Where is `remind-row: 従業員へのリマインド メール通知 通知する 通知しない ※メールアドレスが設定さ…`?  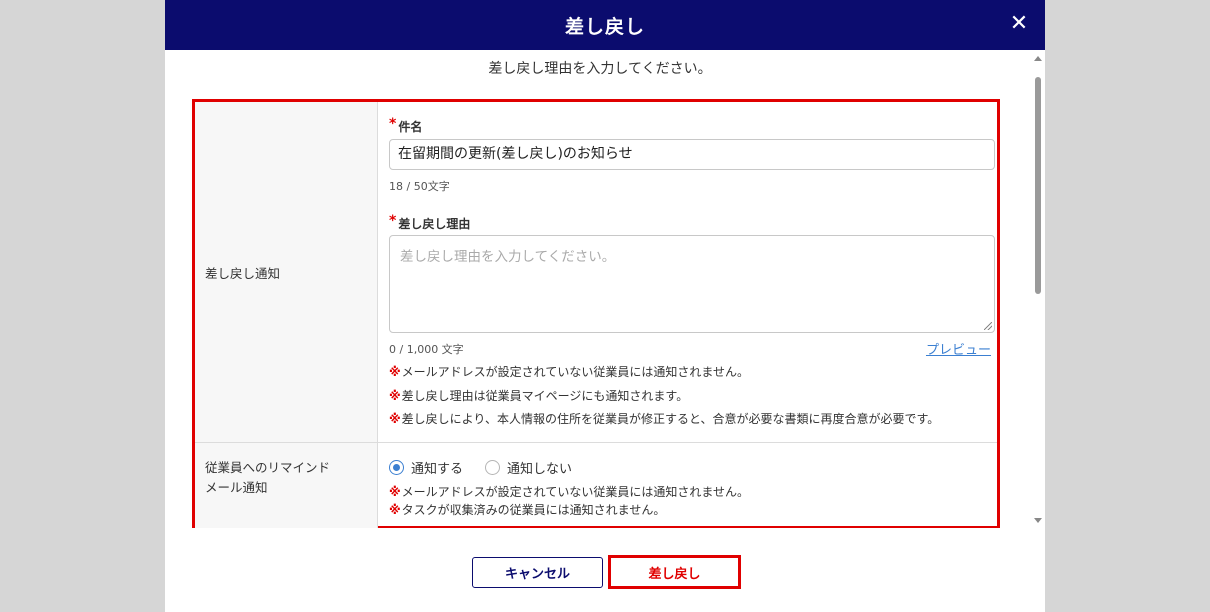
remind-row: 従業員へのリマインド メール通知 通知する 通知しない ※メールアドレスが設定さ… is located at coordinates (596, 485).